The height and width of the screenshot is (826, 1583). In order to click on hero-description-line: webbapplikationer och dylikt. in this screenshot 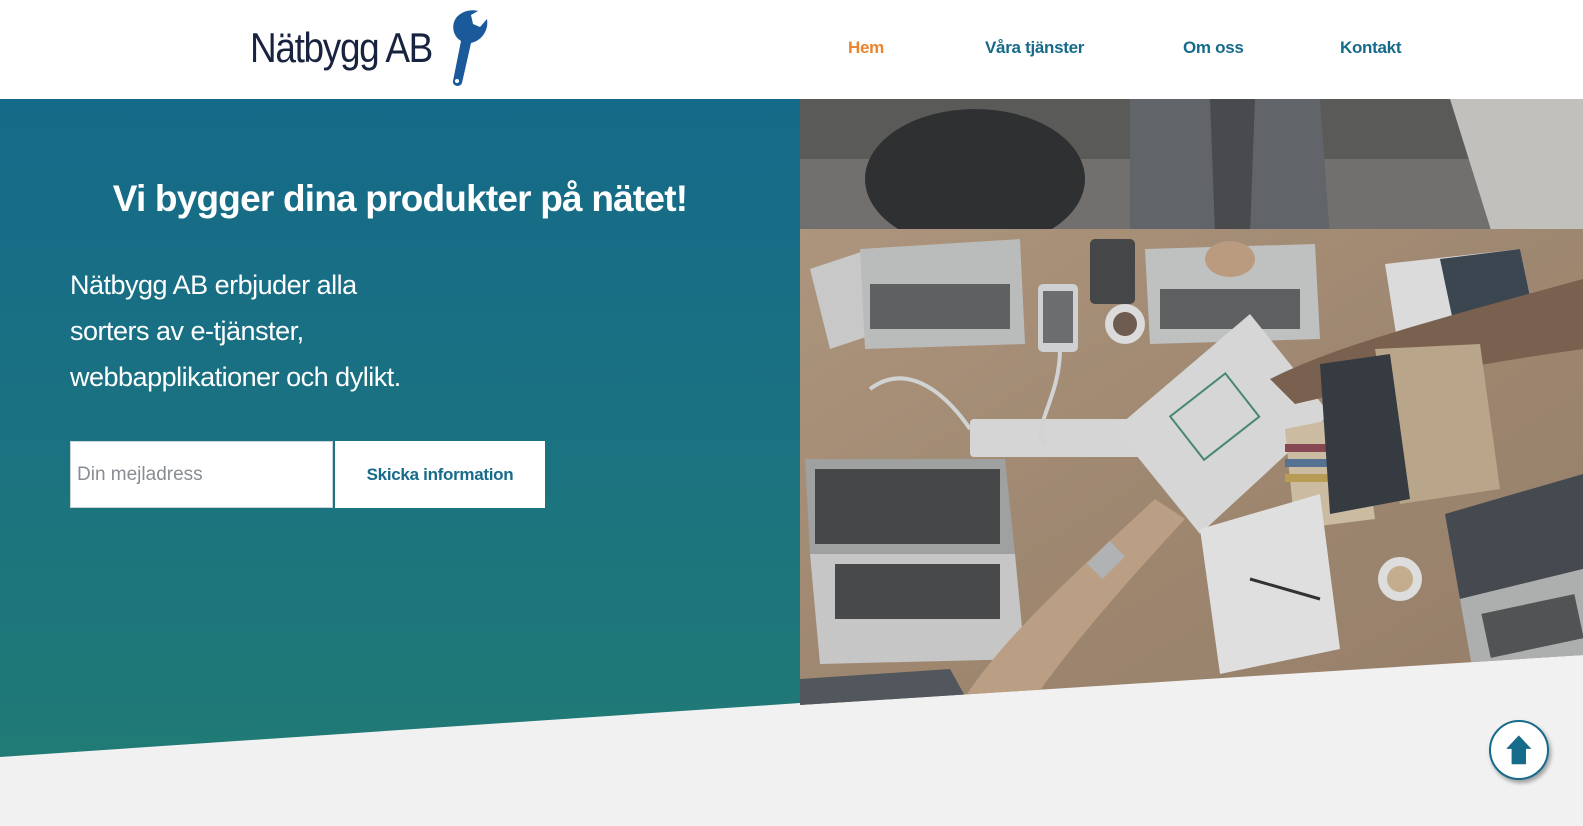, I will do `click(235, 377)`.